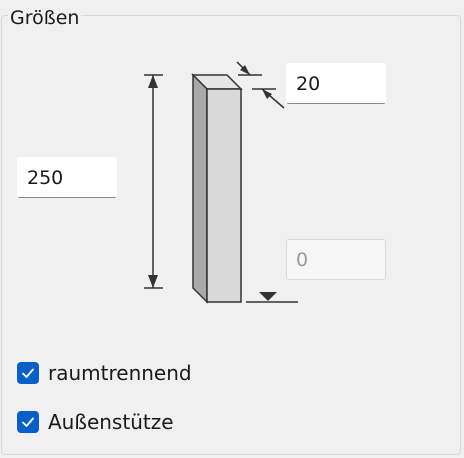 This screenshot has width=464, height=458. What do you see at coordinates (260, 85) in the screenshot?
I see `thickness-dimension-arrows` at bounding box center [260, 85].